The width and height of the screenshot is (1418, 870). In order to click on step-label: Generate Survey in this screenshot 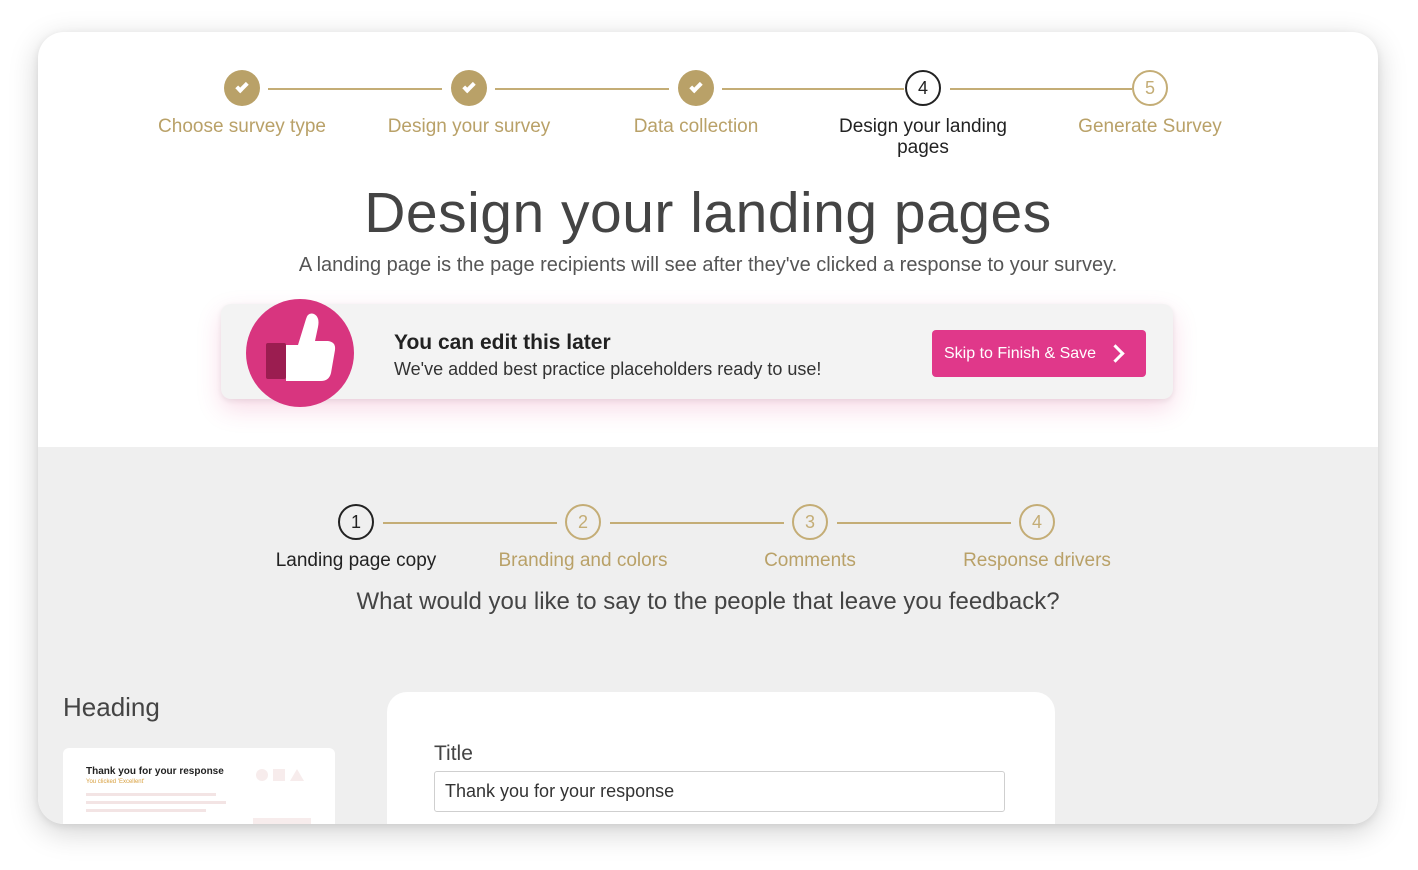, I will do `click(1150, 126)`.